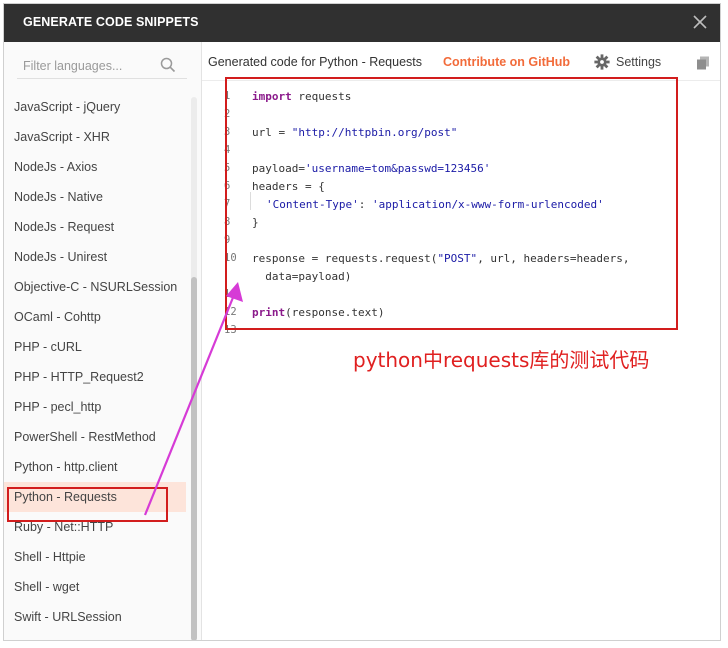 This screenshot has width=728, height=648. I want to click on language-item-nodejs-axios: NodeJs - Axios, so click(95, 167).